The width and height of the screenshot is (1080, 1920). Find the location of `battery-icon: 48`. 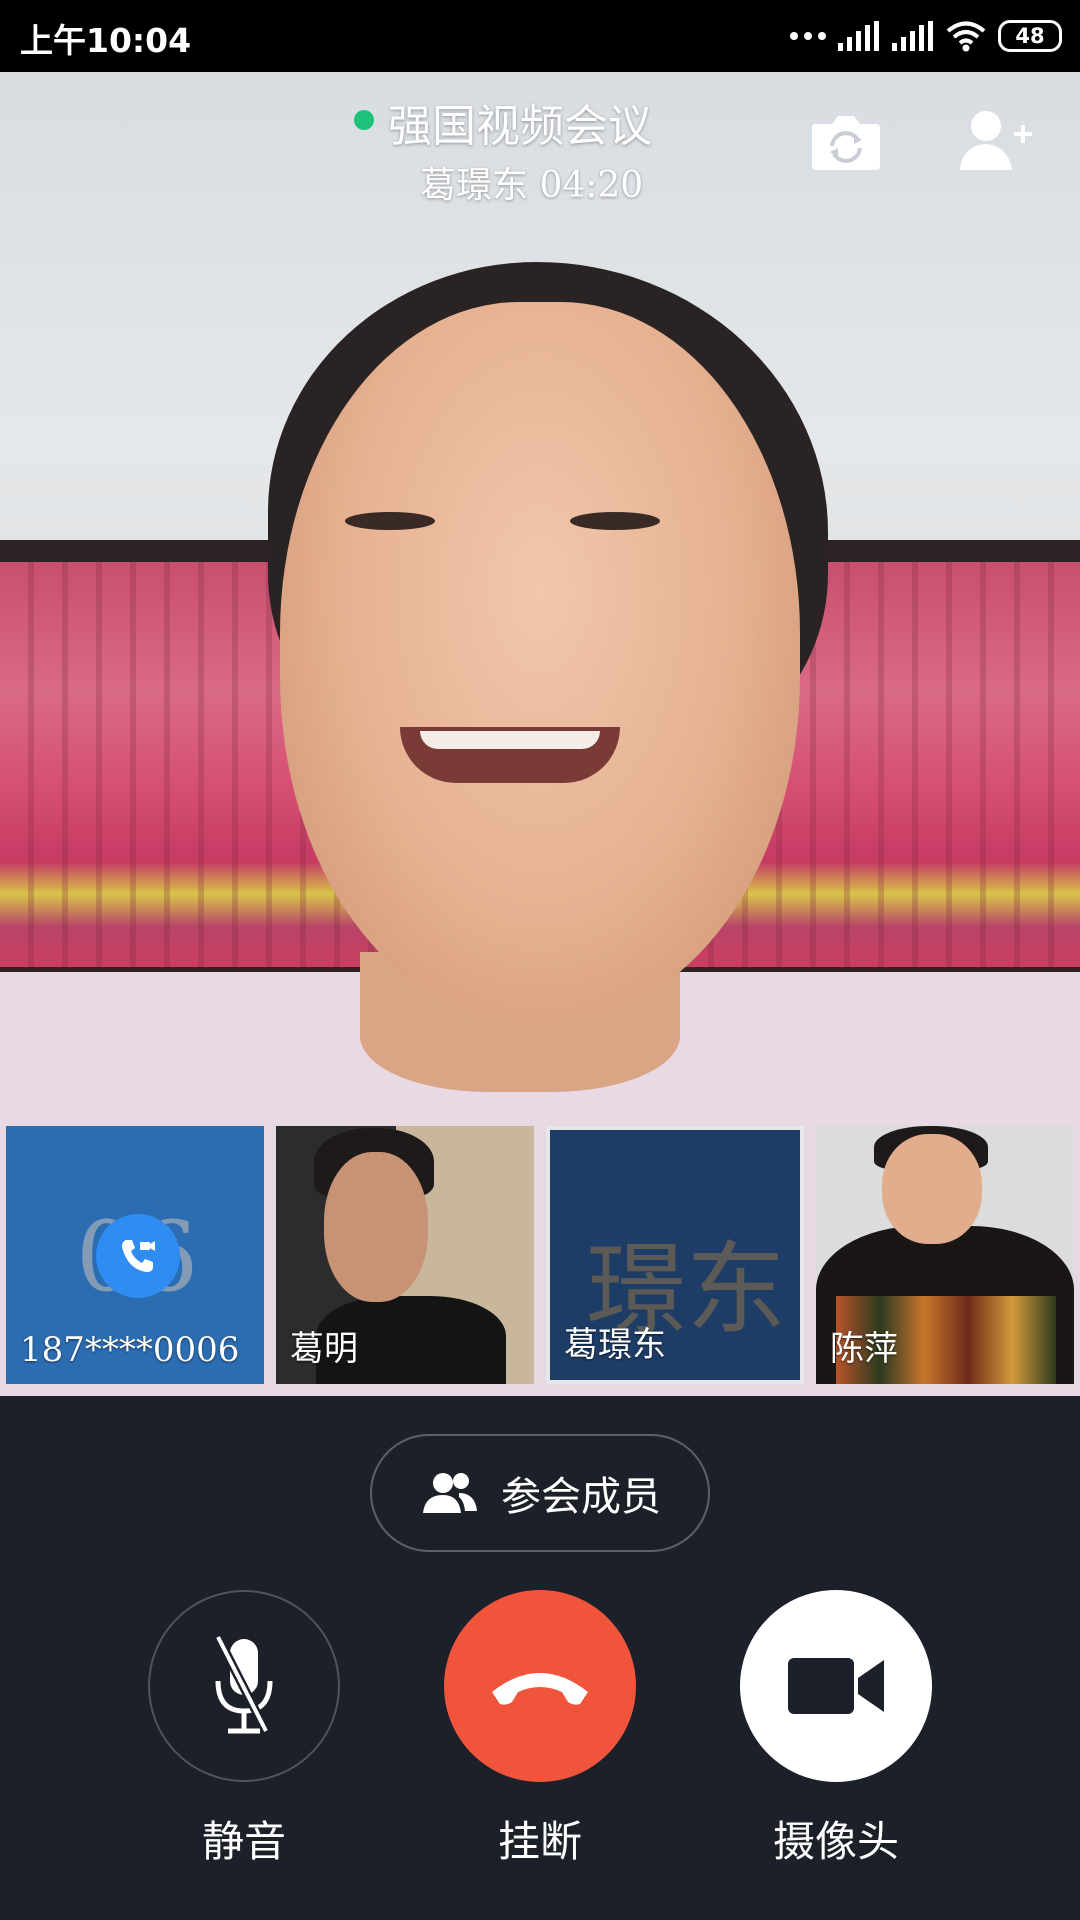

battery-icon: 48 is located at coordinates (1030, 36).